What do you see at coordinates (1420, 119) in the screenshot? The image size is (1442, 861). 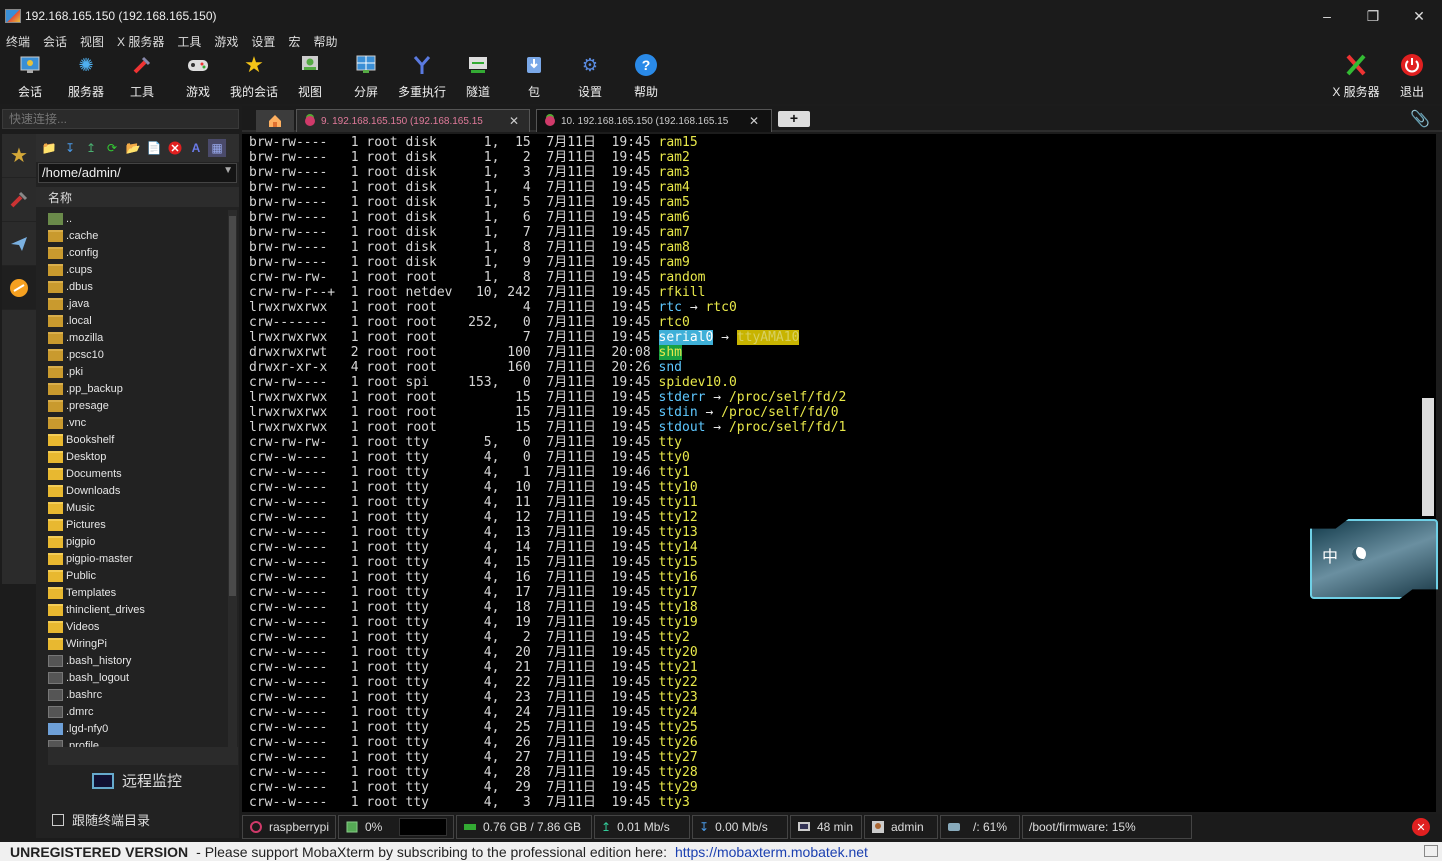 I see `paperclip-icon: 📎` at bounding box center [1420, 119].